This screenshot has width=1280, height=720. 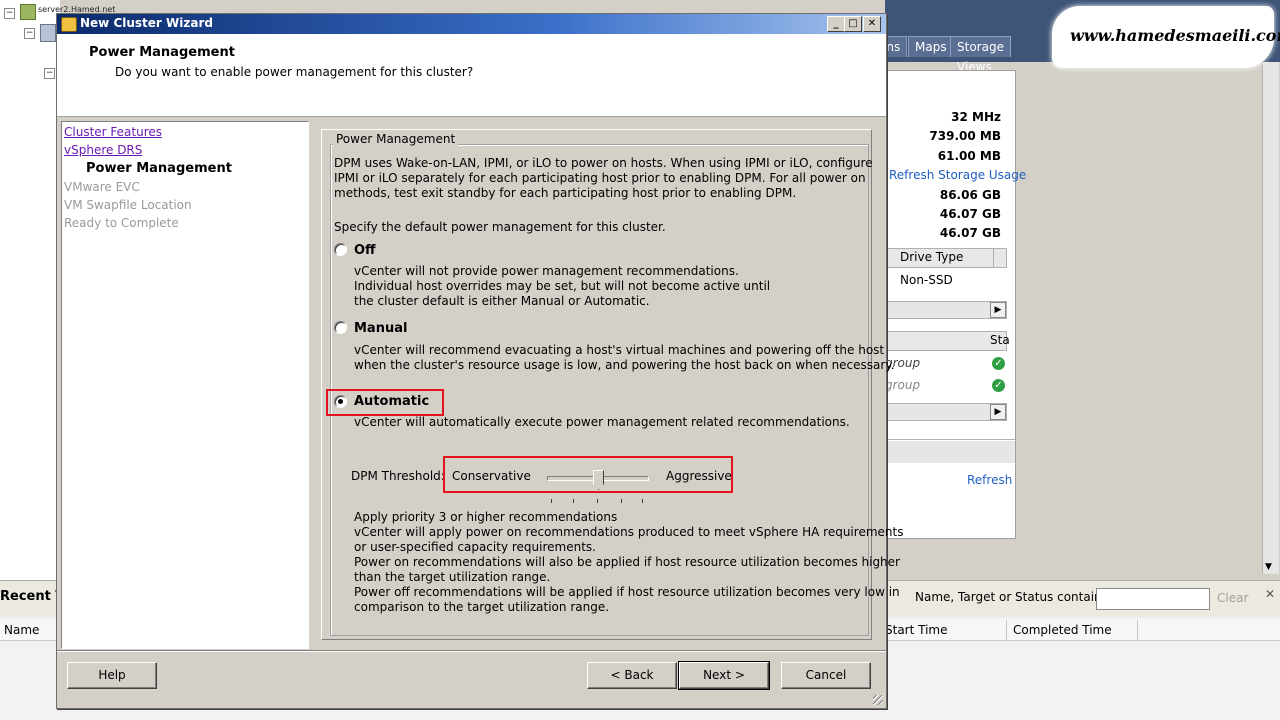 What do you see at coordinates (989, 480) in the screenshot?
I see `refresh-link: Refresh` at bounding box center [989, 480].